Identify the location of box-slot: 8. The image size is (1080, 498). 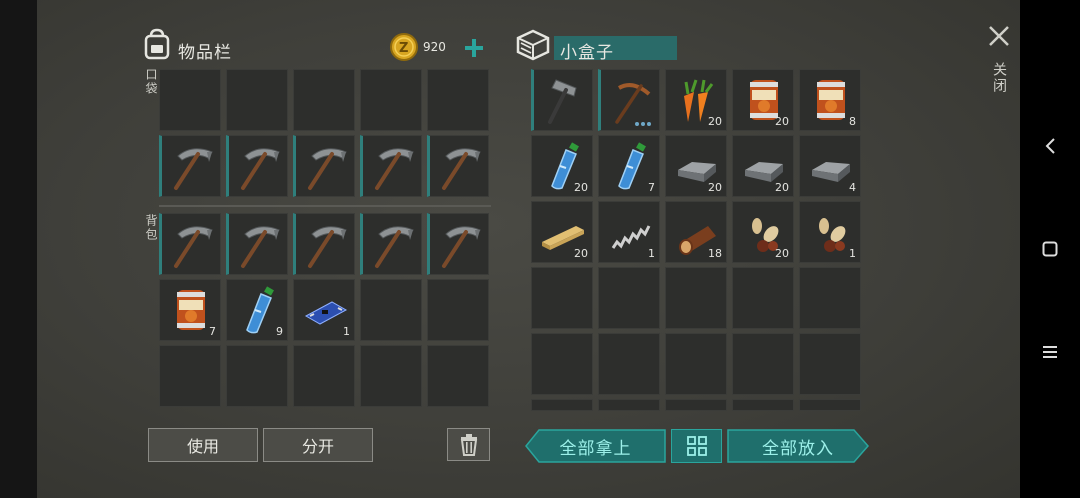
(830, 100).